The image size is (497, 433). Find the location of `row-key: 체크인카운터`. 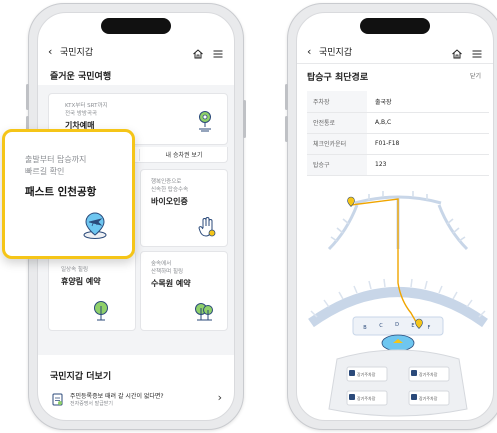

row-key: 체크인카운터 is located at coordinates (337, 144).